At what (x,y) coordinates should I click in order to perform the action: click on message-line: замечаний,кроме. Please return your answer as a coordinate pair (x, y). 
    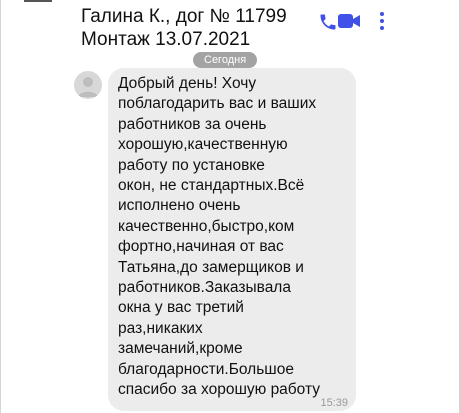
    Looking at the image, I should click on (180, 349).